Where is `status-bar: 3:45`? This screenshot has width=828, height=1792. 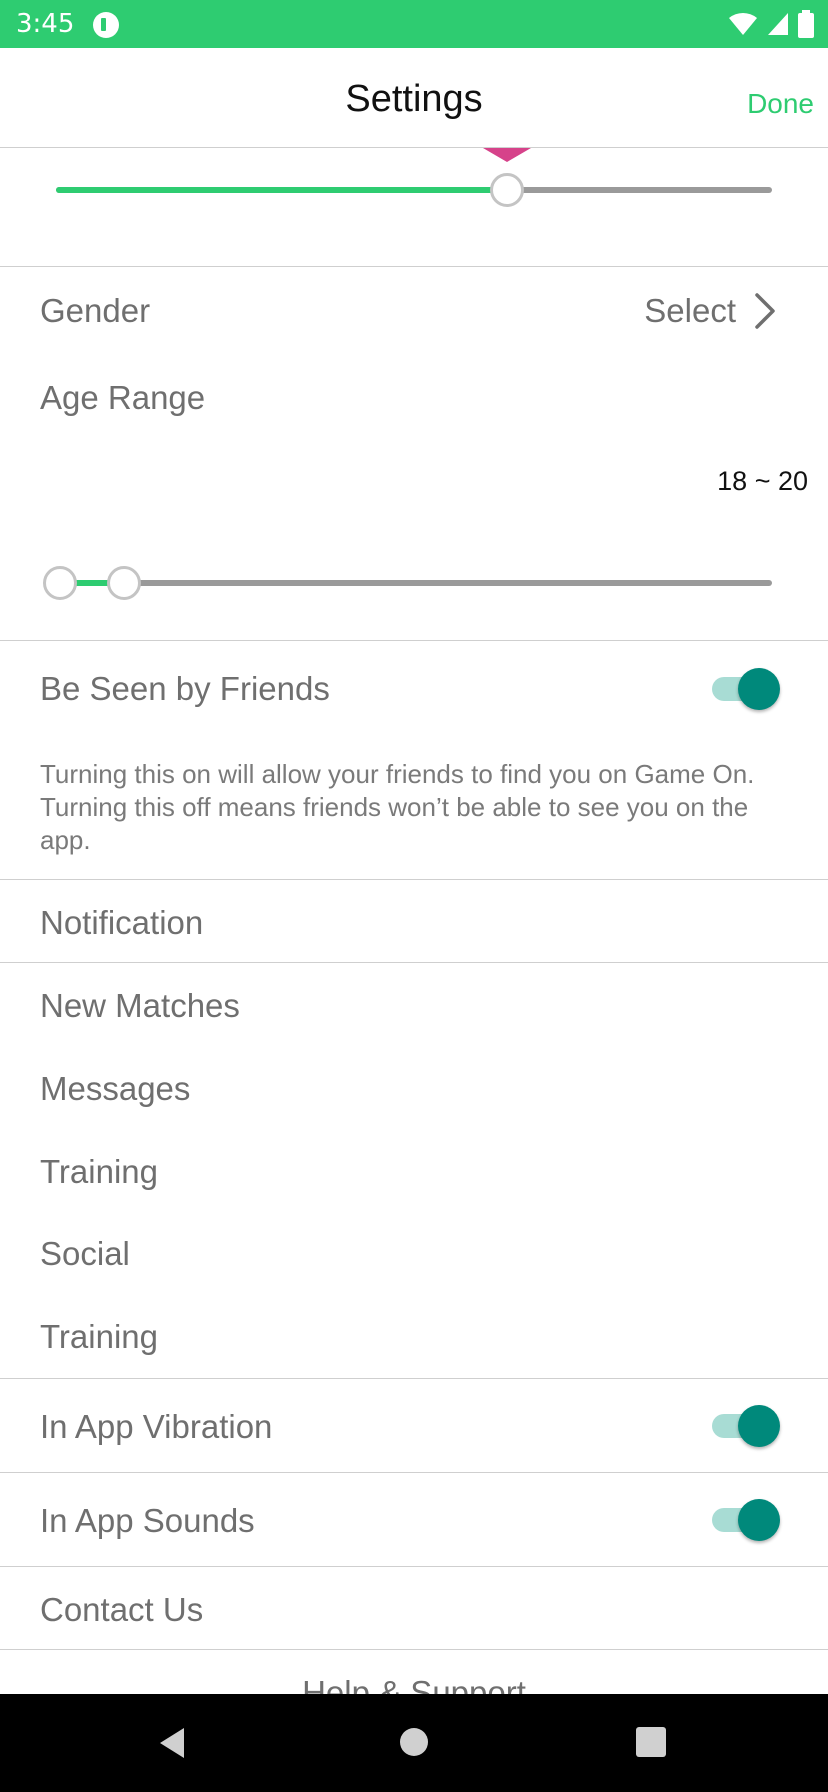 status-bar: 3:45 is located at coordinates (414, 24).